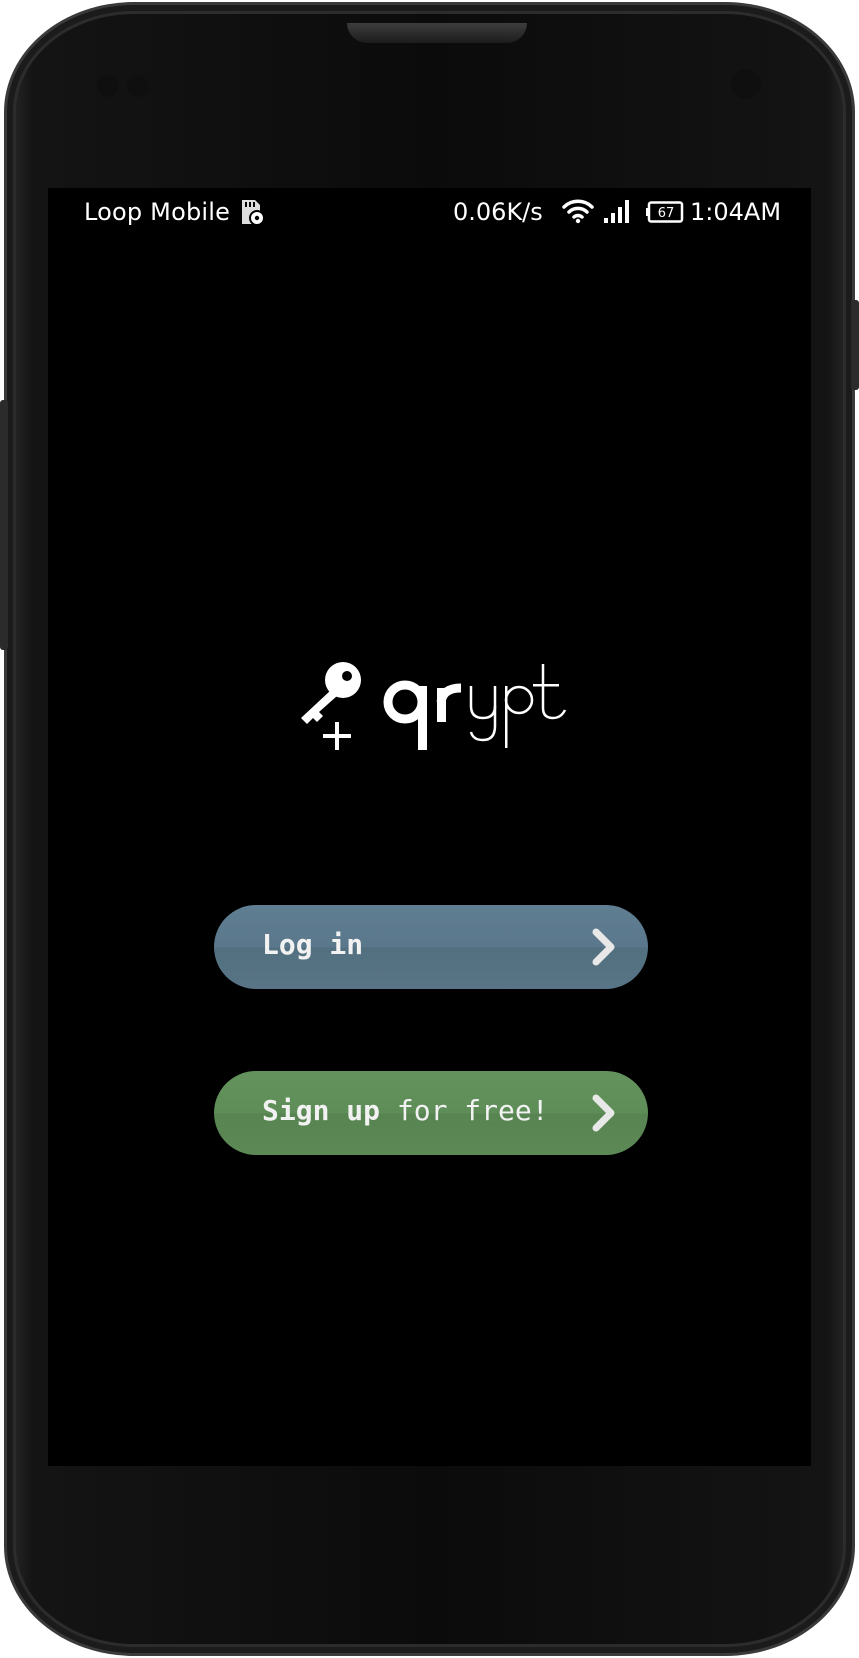 This screenshot has height=1658, width=859. I want to click on volume-button, so click(4, 525).